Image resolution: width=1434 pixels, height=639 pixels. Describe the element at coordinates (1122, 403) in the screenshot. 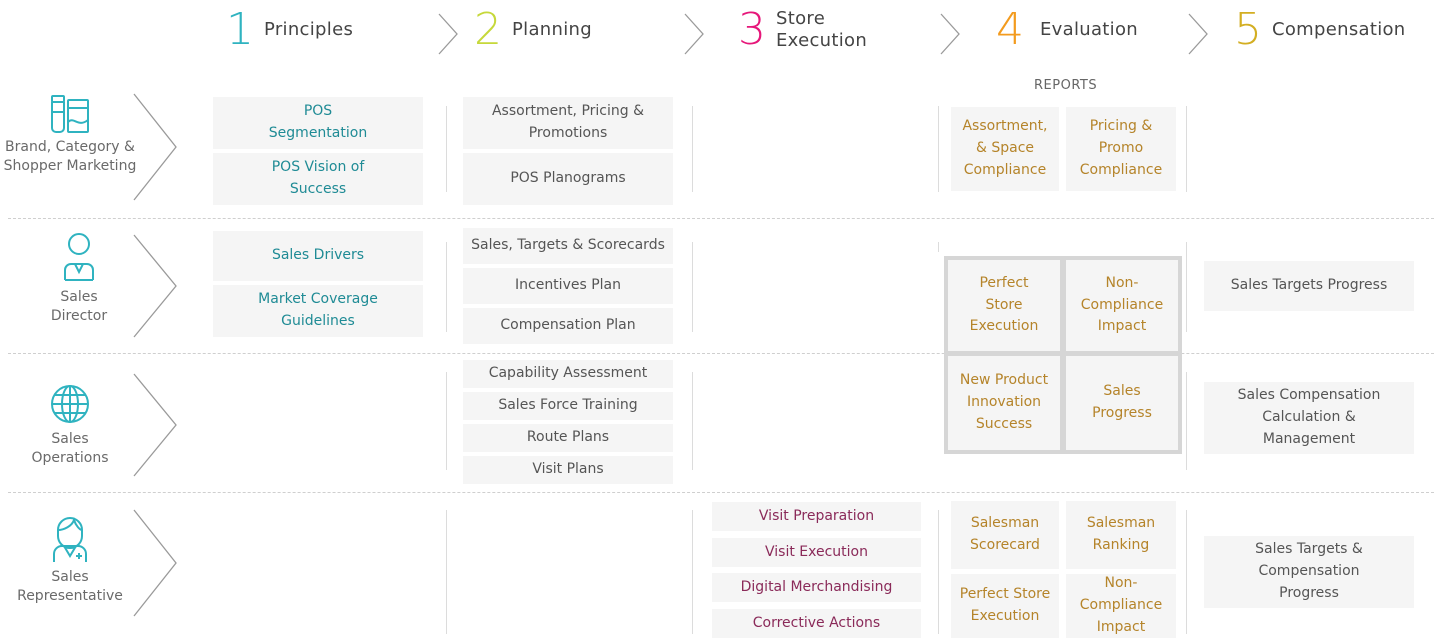

I see `box-sales-progress: Sales Progress` at that location.